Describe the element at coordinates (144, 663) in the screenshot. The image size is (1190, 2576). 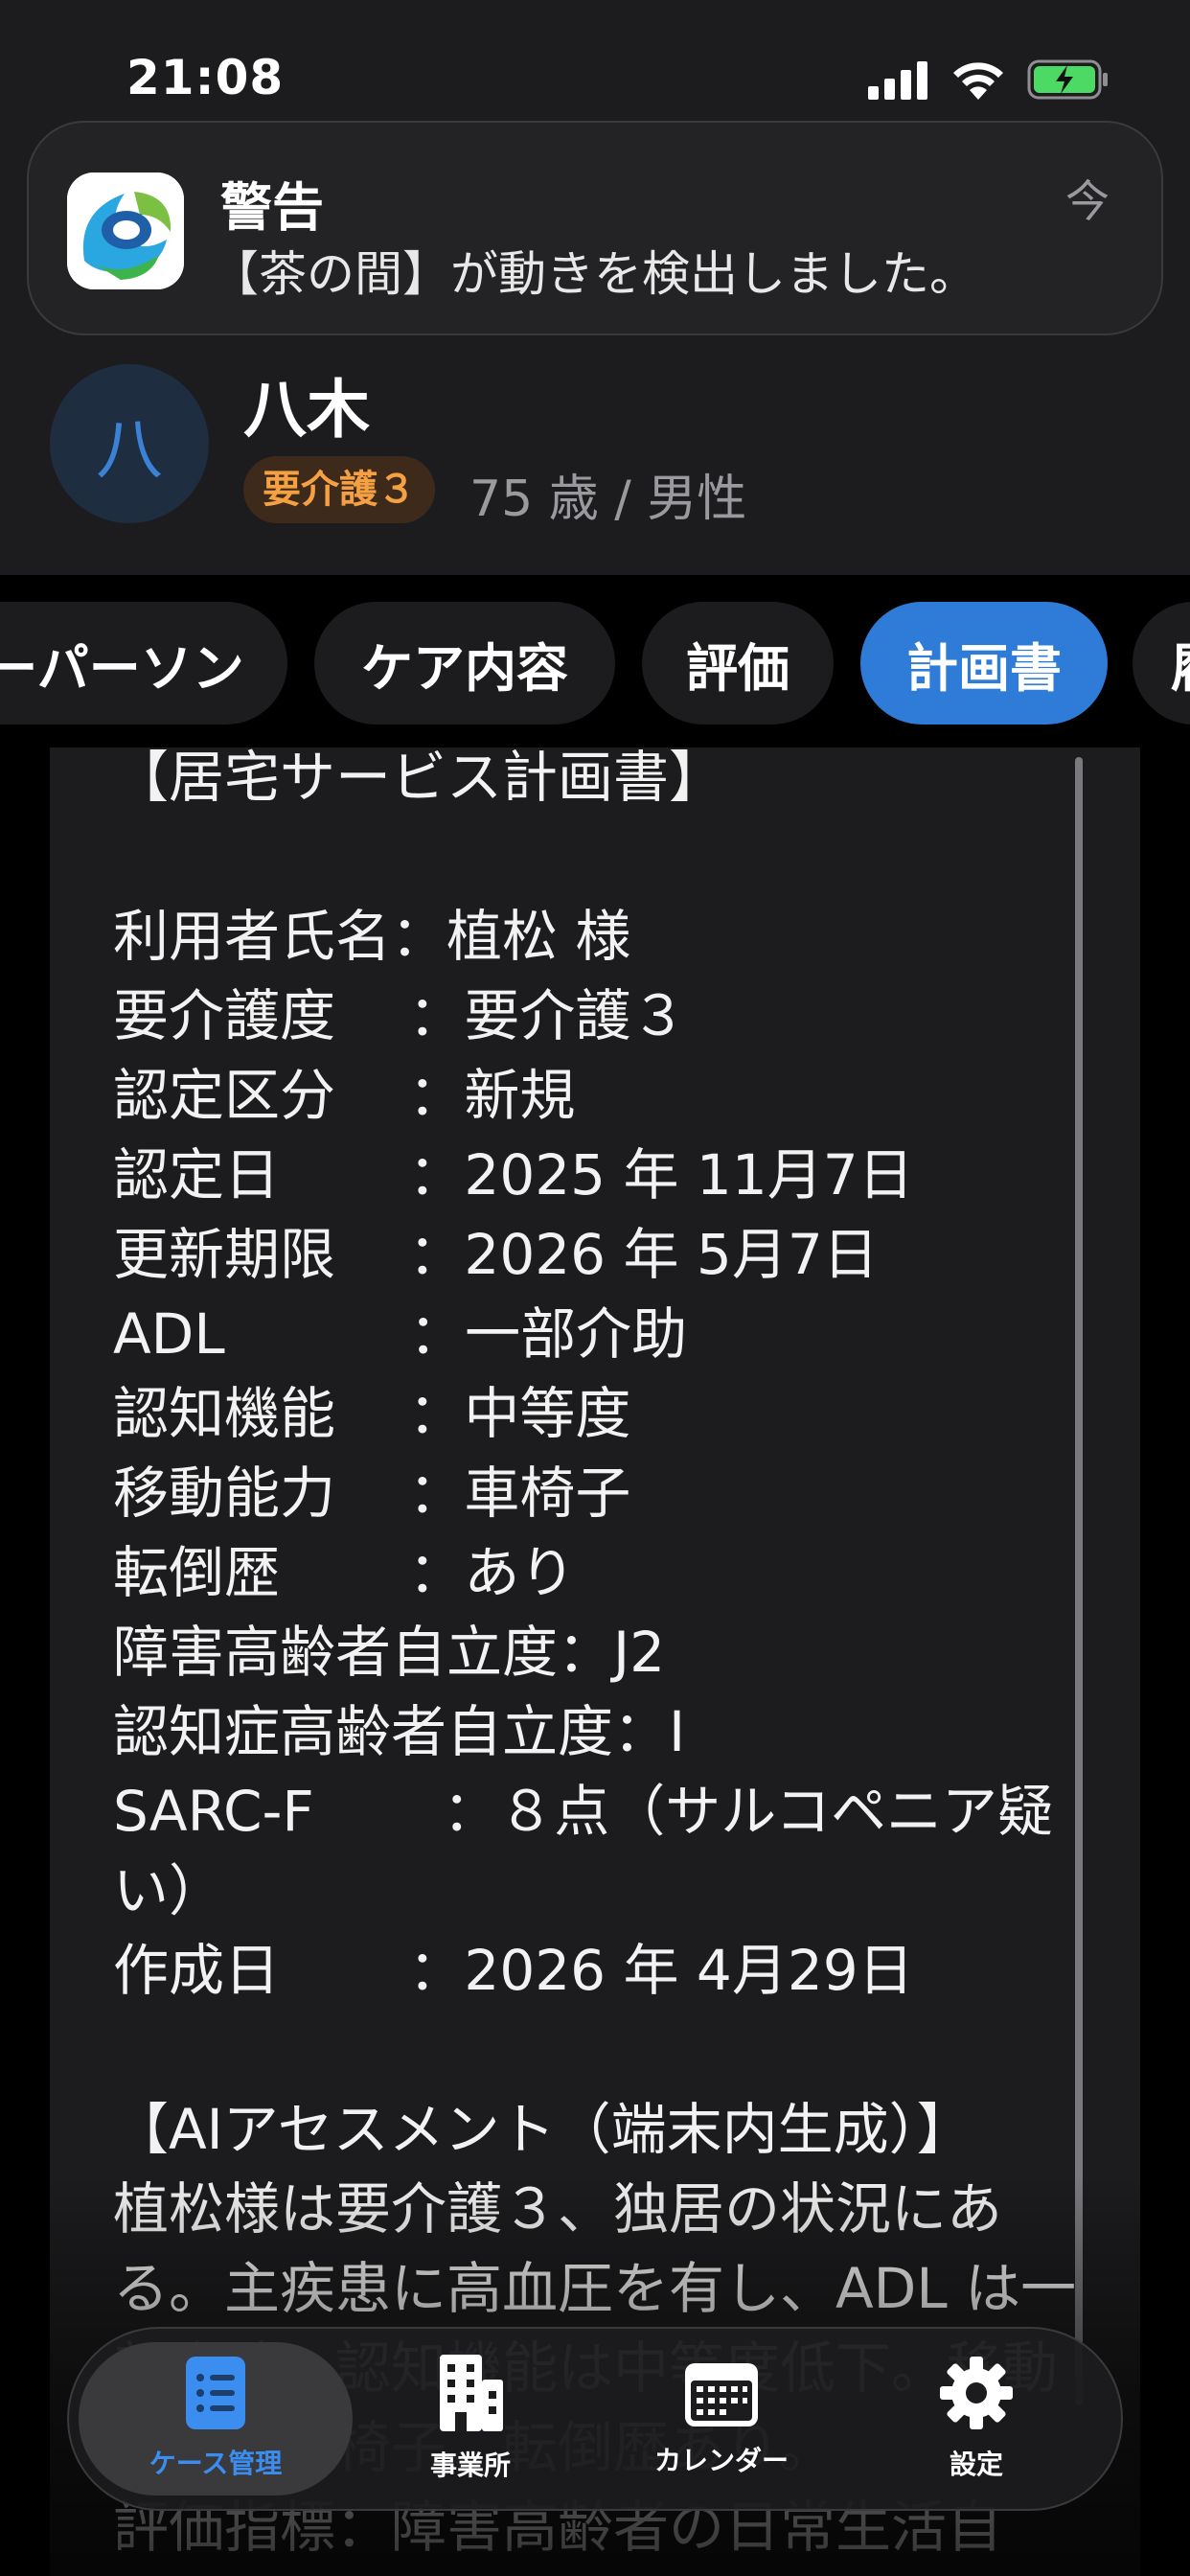
I see `tab-key-person: ーパーソン` at that location.